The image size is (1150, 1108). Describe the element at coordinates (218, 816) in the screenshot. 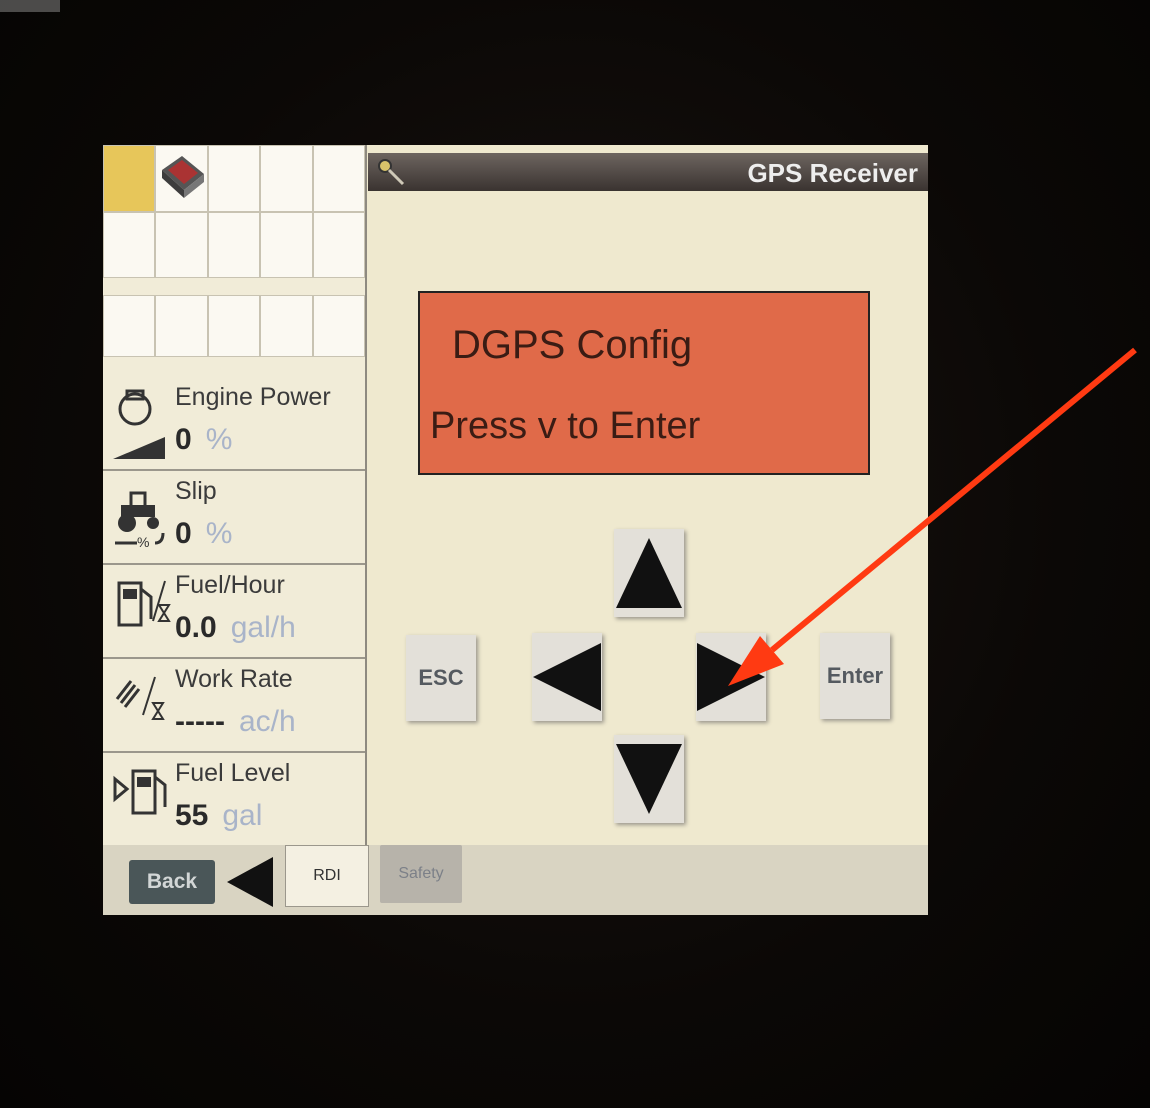

I see `gauge-value: 55 gal` at that location.